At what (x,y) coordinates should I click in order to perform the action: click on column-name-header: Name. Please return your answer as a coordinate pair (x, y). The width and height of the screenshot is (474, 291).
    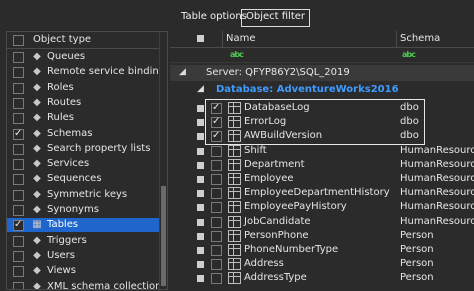
    Looking at the image, I should click on (241, 38).